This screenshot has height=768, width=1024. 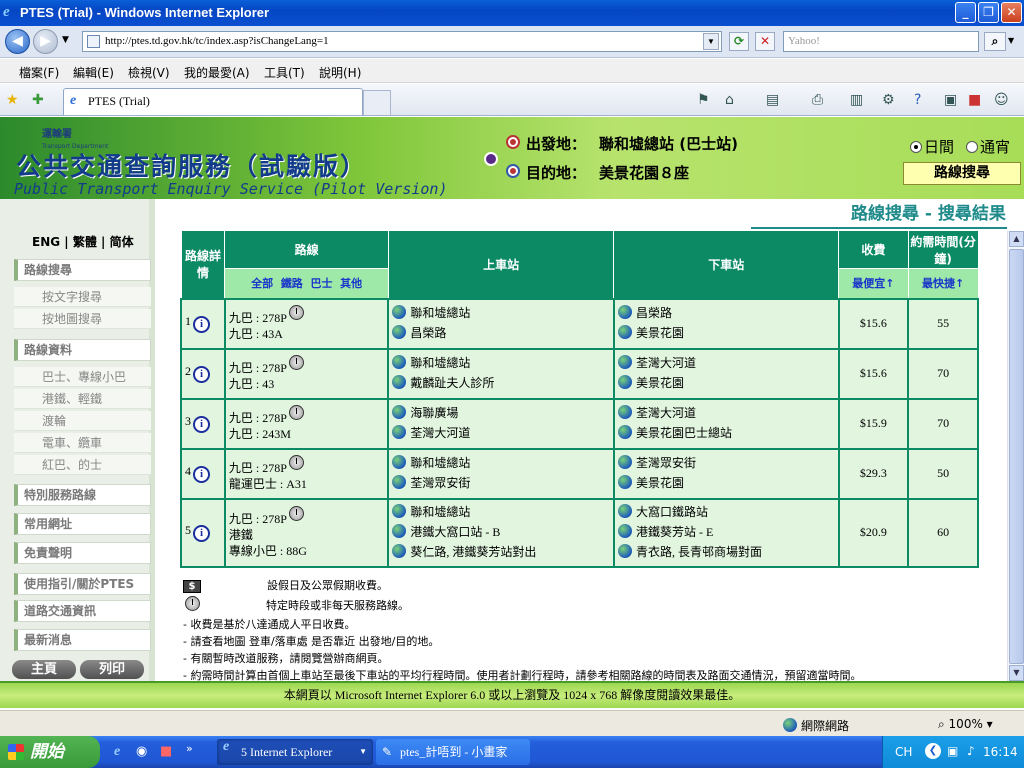 I want to click on toolbar-extra-icon: ■, so click(x=974, y=100).